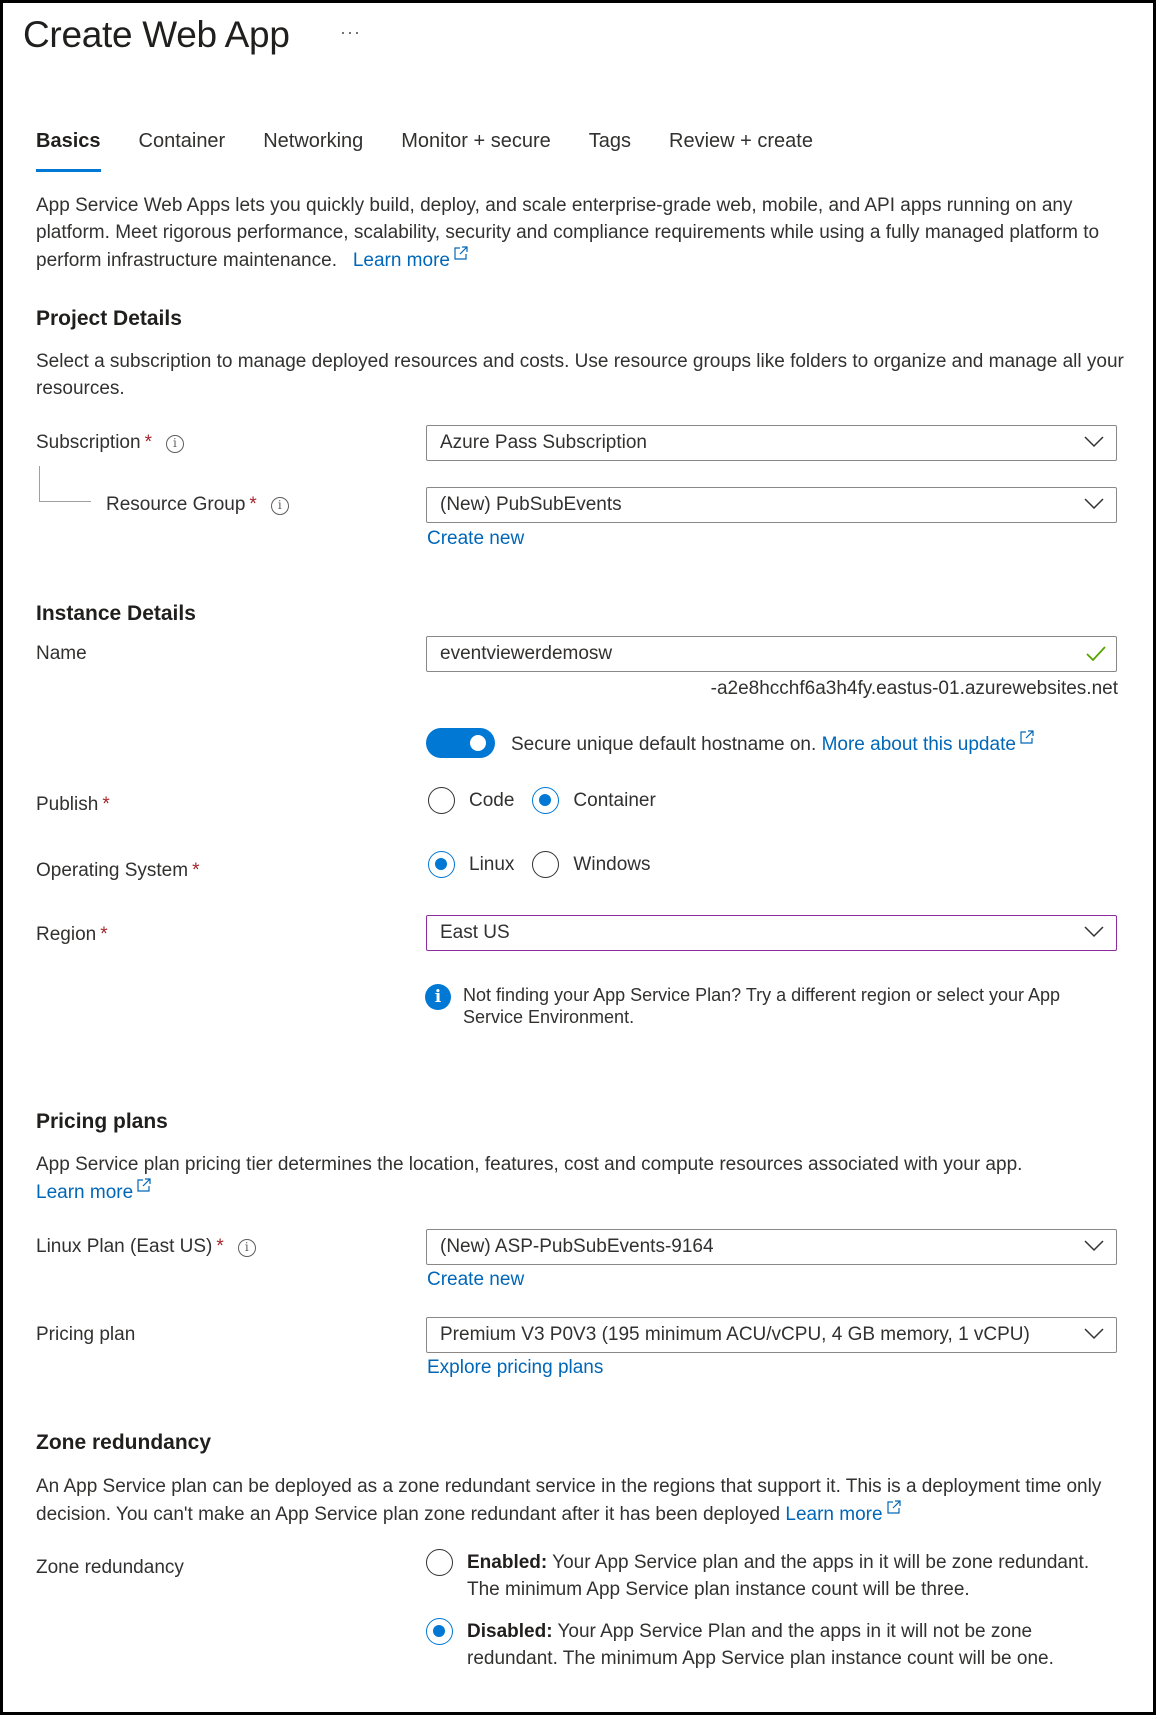  What do you see at coordinates (441, 864) in the screenshot?
I see `os-linux-radio` at bounding box center [441, 864].